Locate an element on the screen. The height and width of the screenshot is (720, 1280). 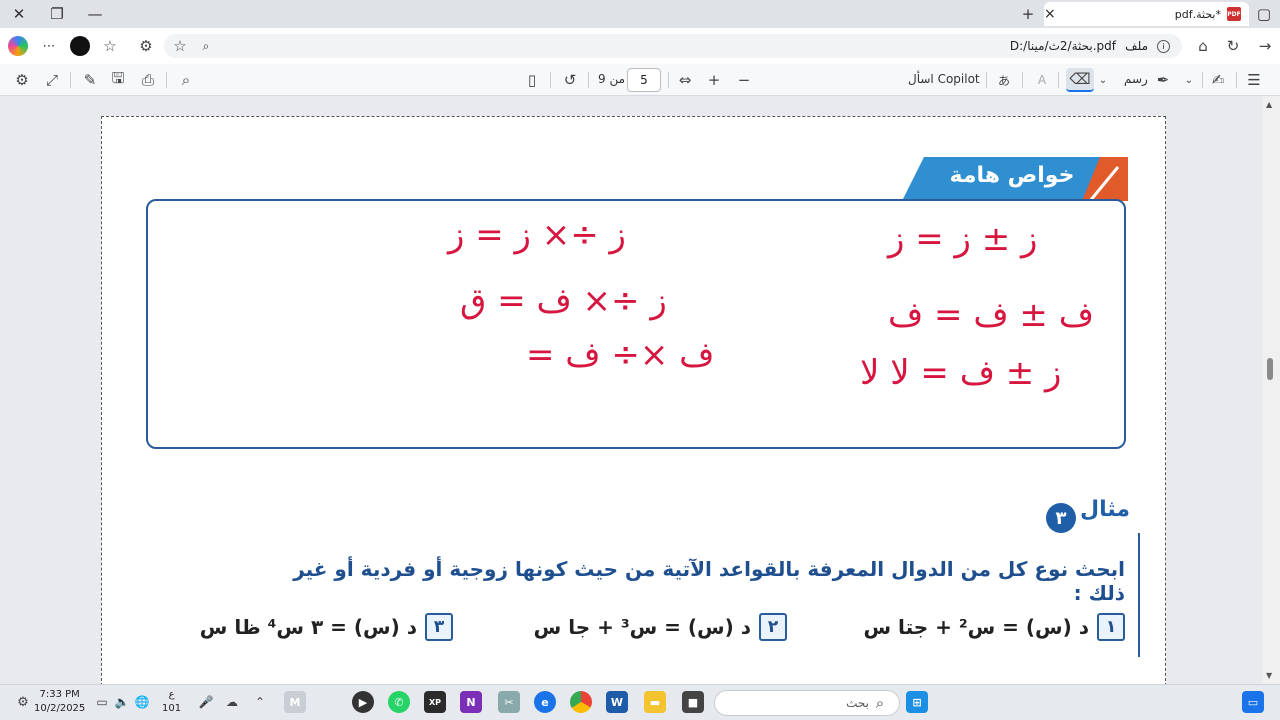
extensions-icon: ⚙ is located at coordinates (146, 46).